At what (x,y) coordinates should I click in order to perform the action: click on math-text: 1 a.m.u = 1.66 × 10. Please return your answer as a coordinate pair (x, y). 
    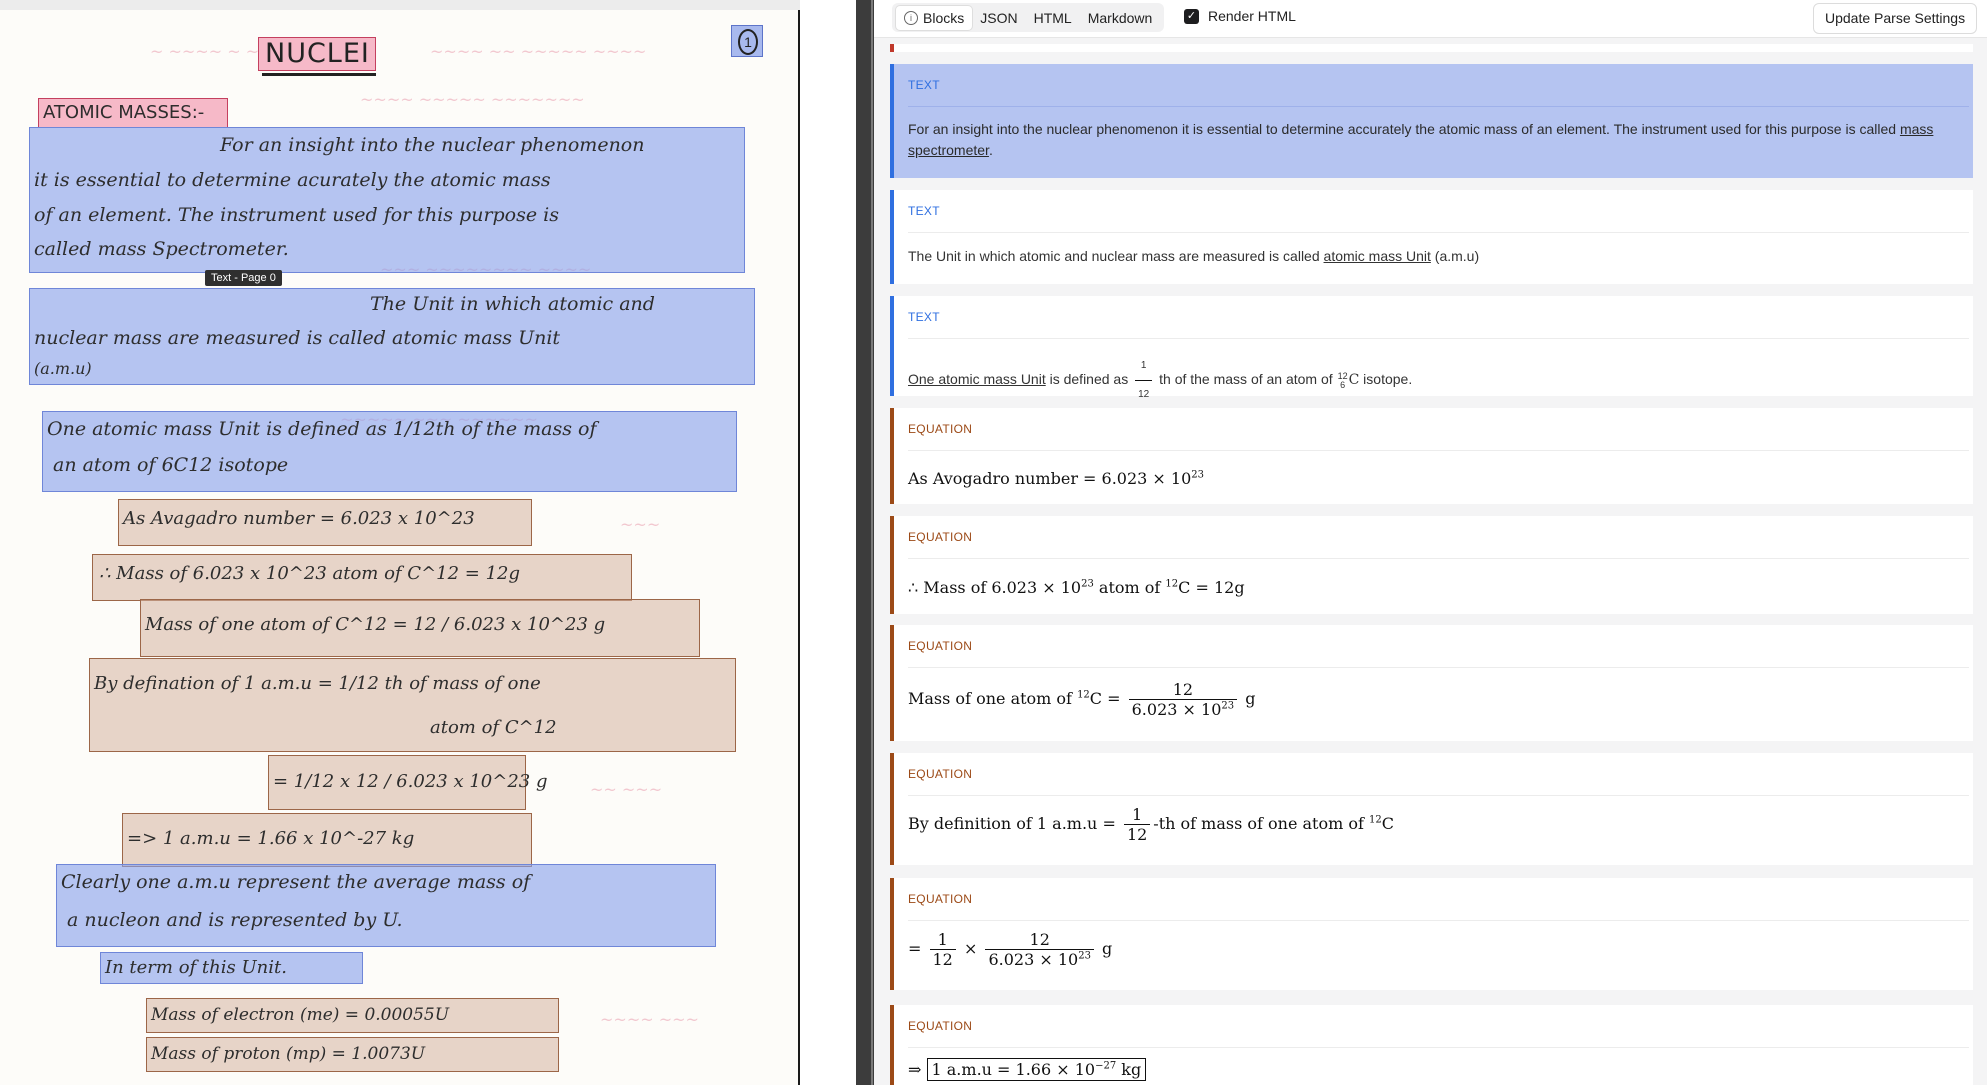
    Looking at the image, I should click on (1013, 1069).